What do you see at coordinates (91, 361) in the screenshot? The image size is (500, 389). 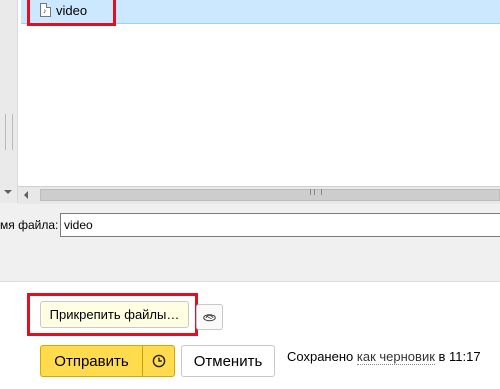 I see `send-button: Отправить` at bounding box center [91, 361].